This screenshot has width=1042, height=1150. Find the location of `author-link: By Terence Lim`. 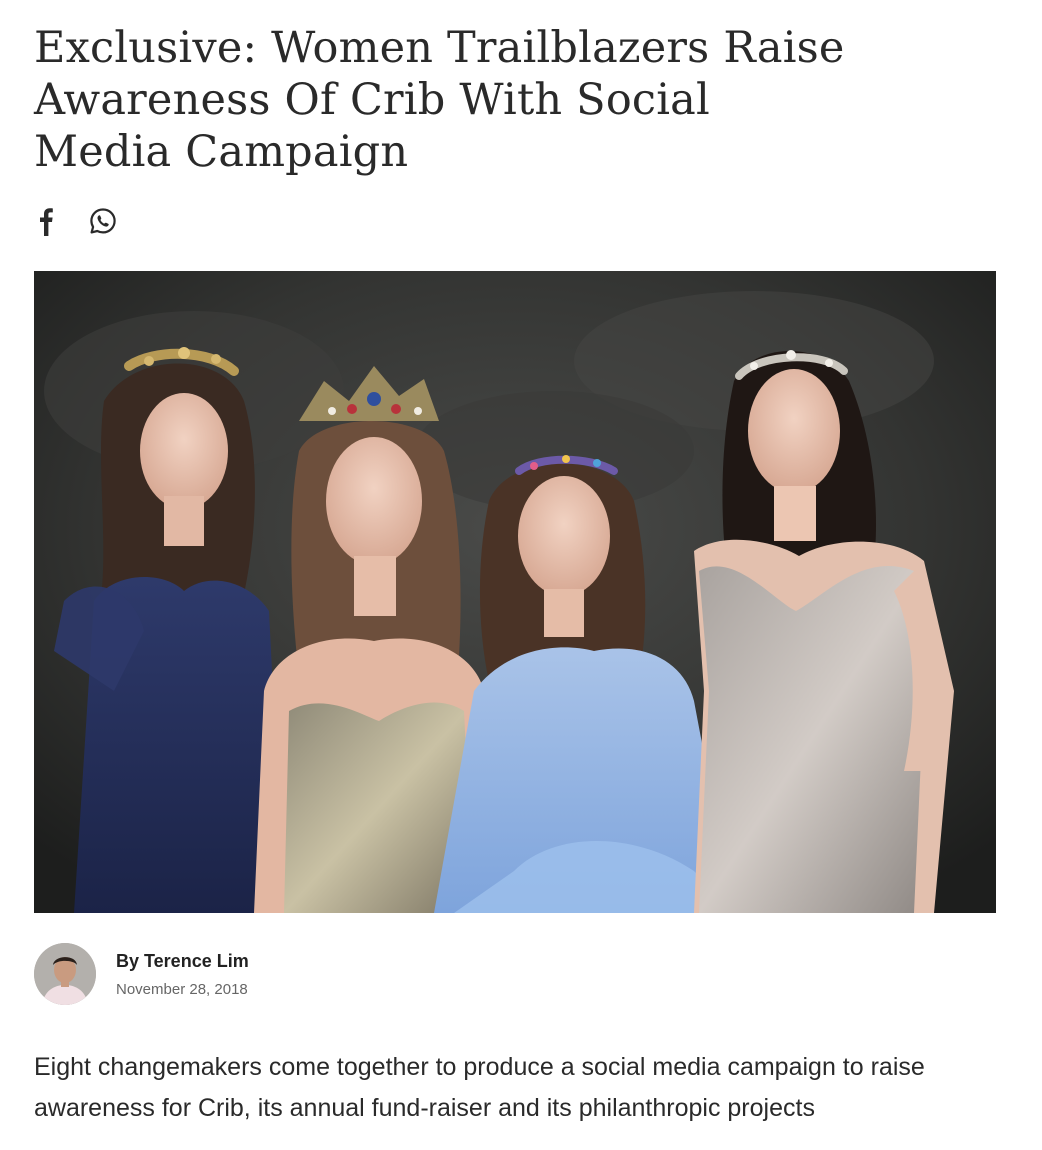

author-link: By Terence Lim is located at coordinates (182, 961).